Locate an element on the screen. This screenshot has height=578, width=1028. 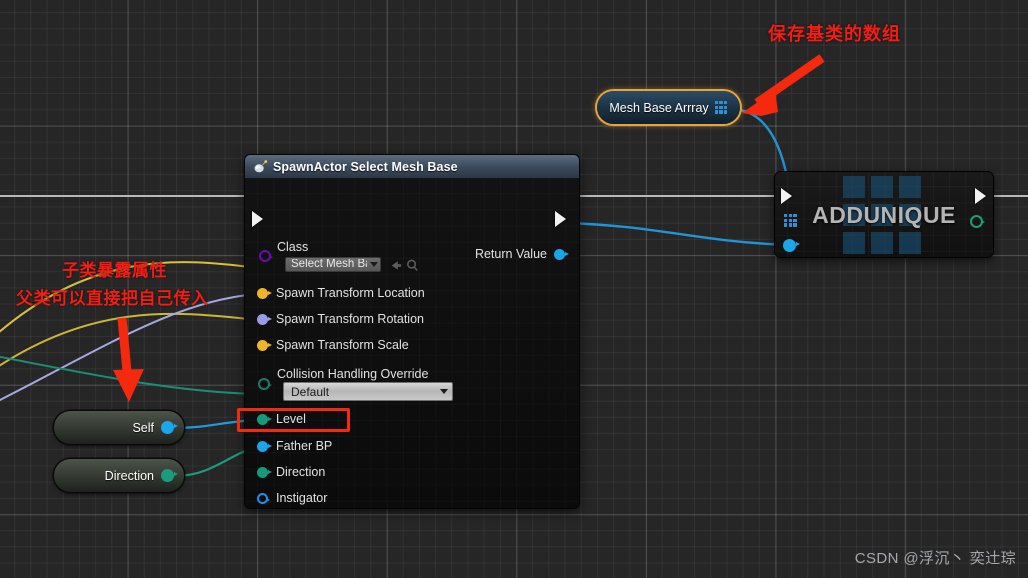
collision-override-label: Collision Handling Override is located at coordinates (353, 374).